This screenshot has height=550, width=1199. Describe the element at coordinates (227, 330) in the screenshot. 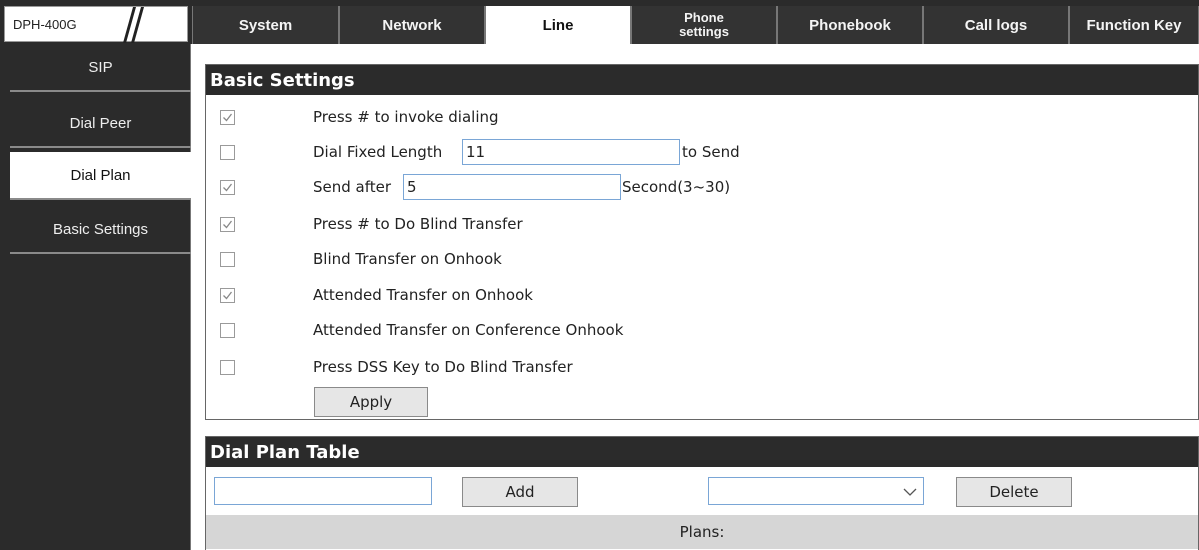

I see `checkbox-attended-transfer-conference` at that location.